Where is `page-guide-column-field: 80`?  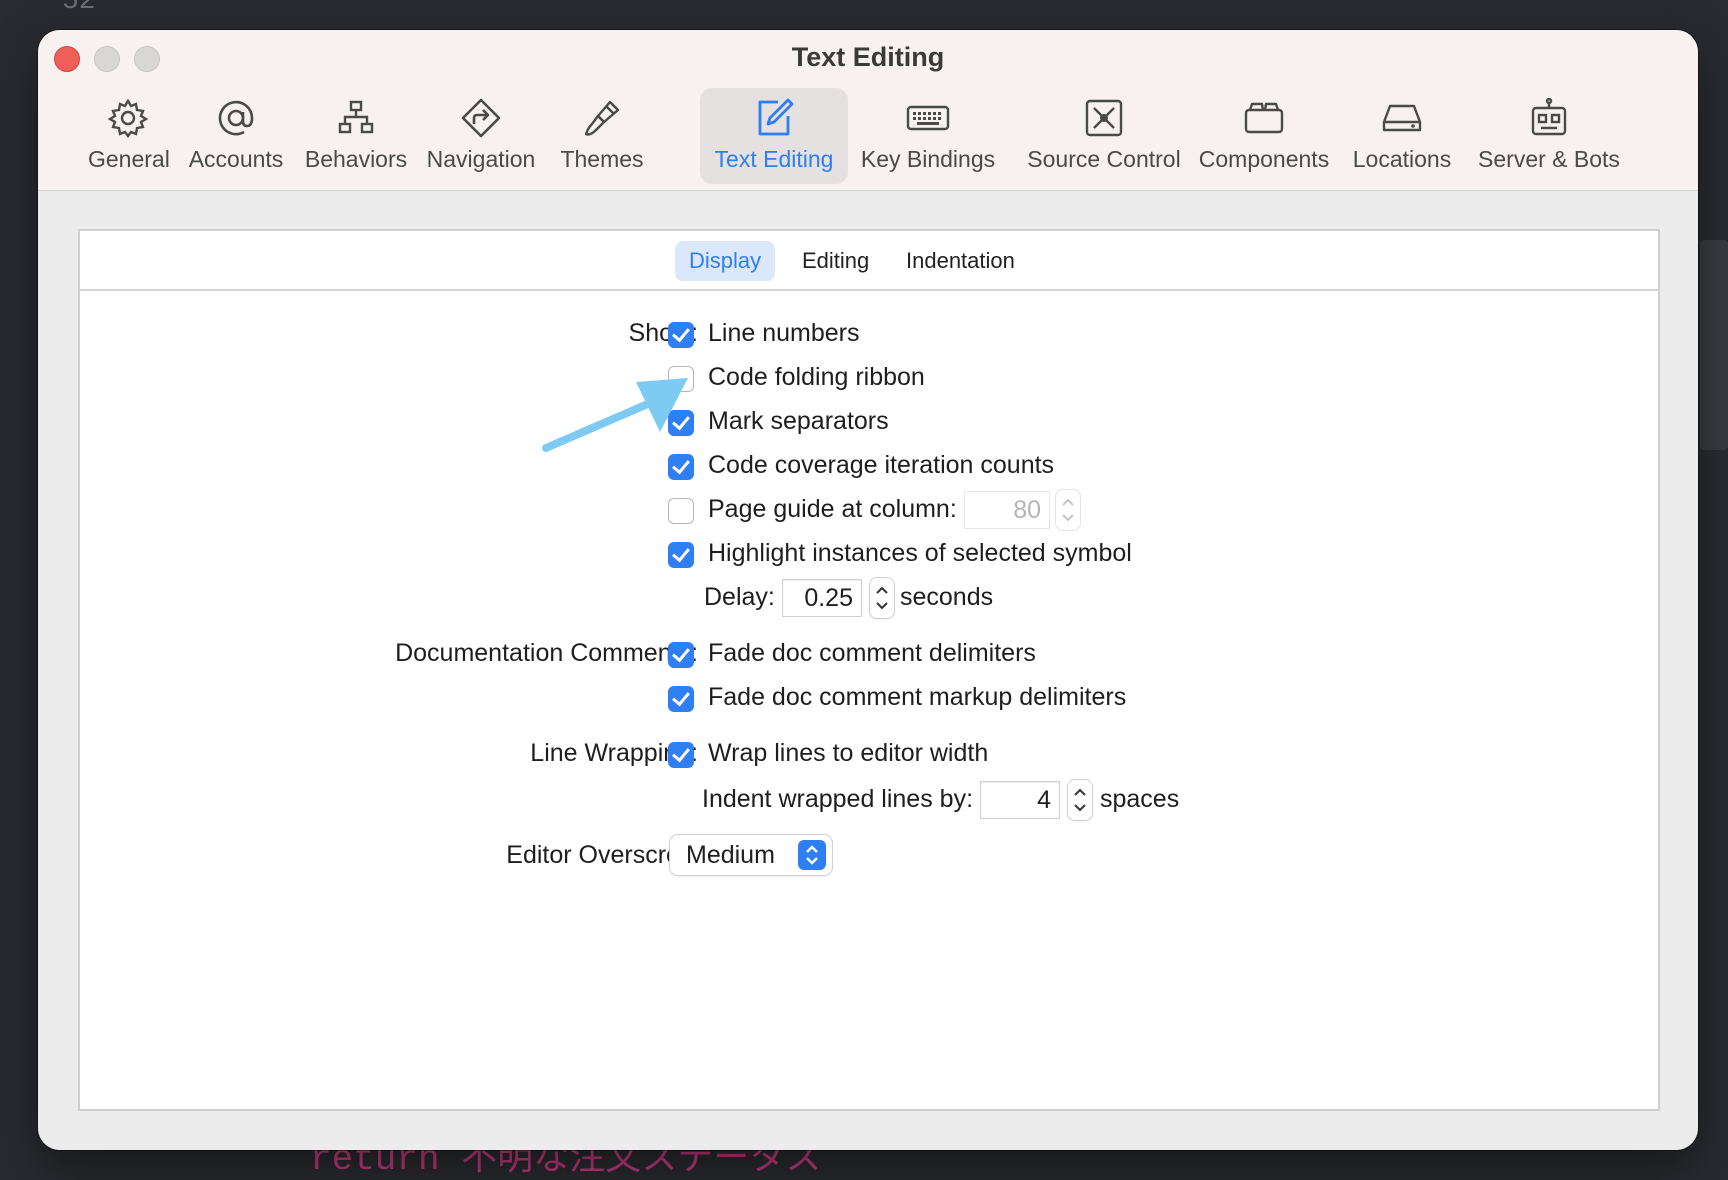
page-guide-column-field: 80 is located at coordinates (1007, 510).